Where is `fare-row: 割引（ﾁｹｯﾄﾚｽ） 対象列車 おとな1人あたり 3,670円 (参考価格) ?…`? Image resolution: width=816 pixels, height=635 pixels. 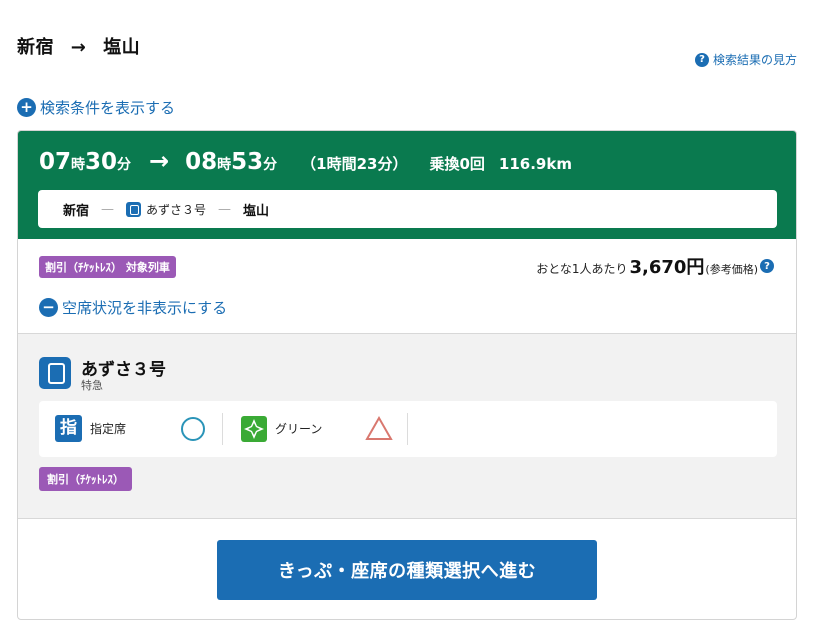
fare-row: 割引（ﾁｹｯﾄﾚｽ） 対象列車 おとな1人あたり 3,670円 (参考価格) ?… is located at coordinates (407, 286).